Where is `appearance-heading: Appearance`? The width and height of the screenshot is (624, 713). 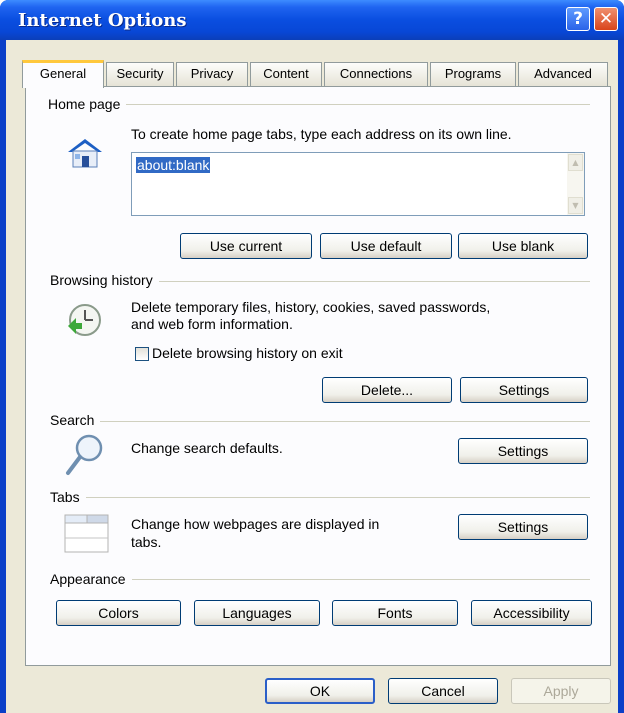 appearance-heading: Appearance is located at coordinates (91, 579).